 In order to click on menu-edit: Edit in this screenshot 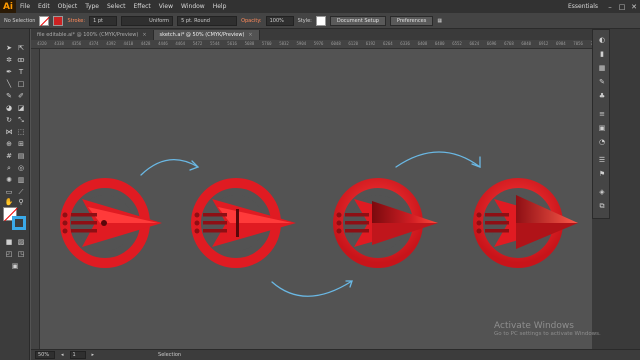, I will do `click(44, 6)`.